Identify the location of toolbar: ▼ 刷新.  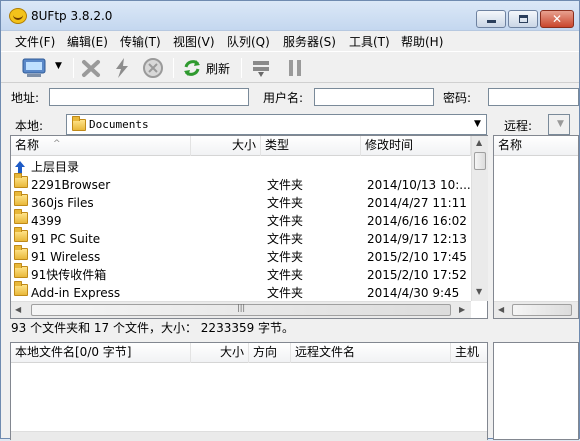
(290, 67).